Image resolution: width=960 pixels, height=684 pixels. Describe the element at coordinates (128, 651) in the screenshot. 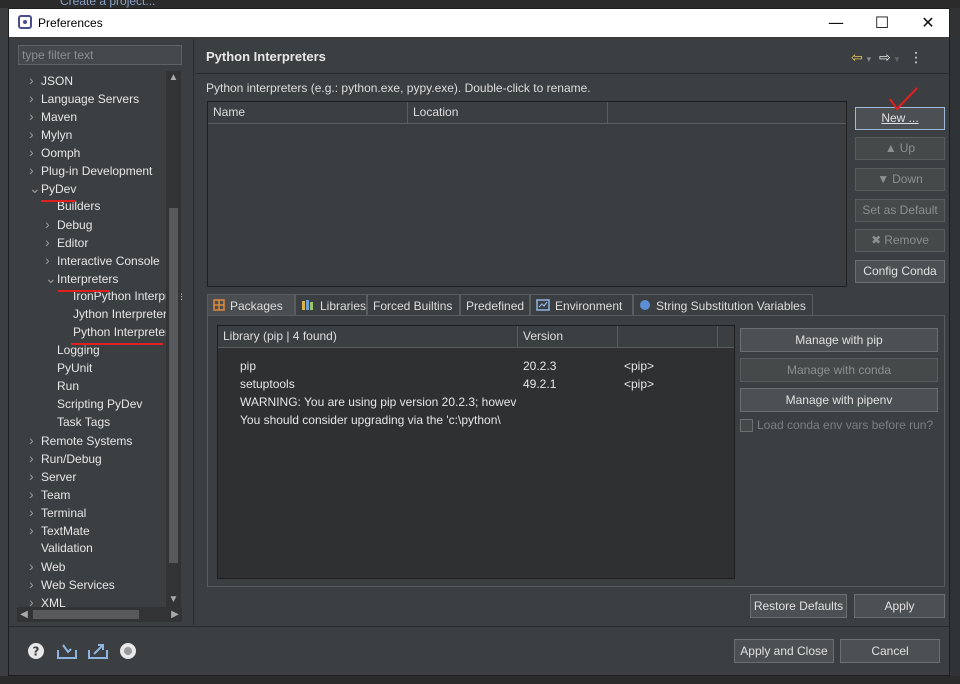

I see `record-icon` at that location.